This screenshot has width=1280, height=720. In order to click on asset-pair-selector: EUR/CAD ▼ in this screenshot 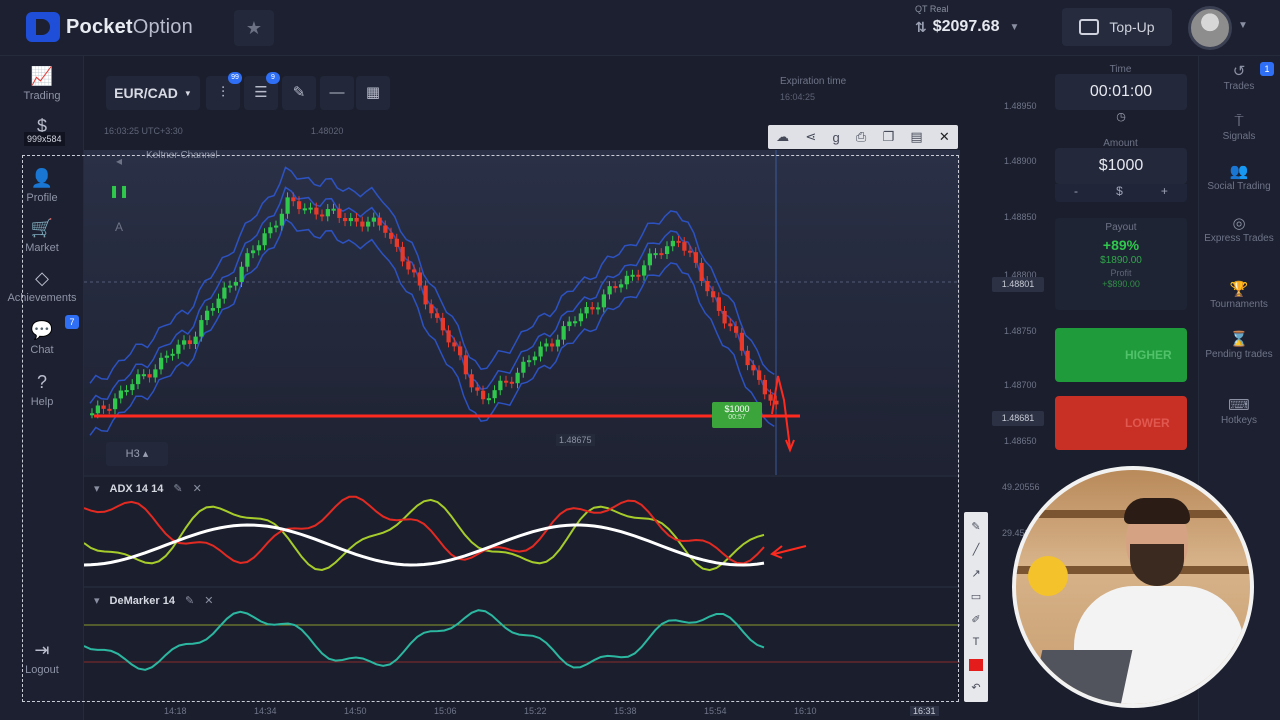, I will do `click(153, 93)`.